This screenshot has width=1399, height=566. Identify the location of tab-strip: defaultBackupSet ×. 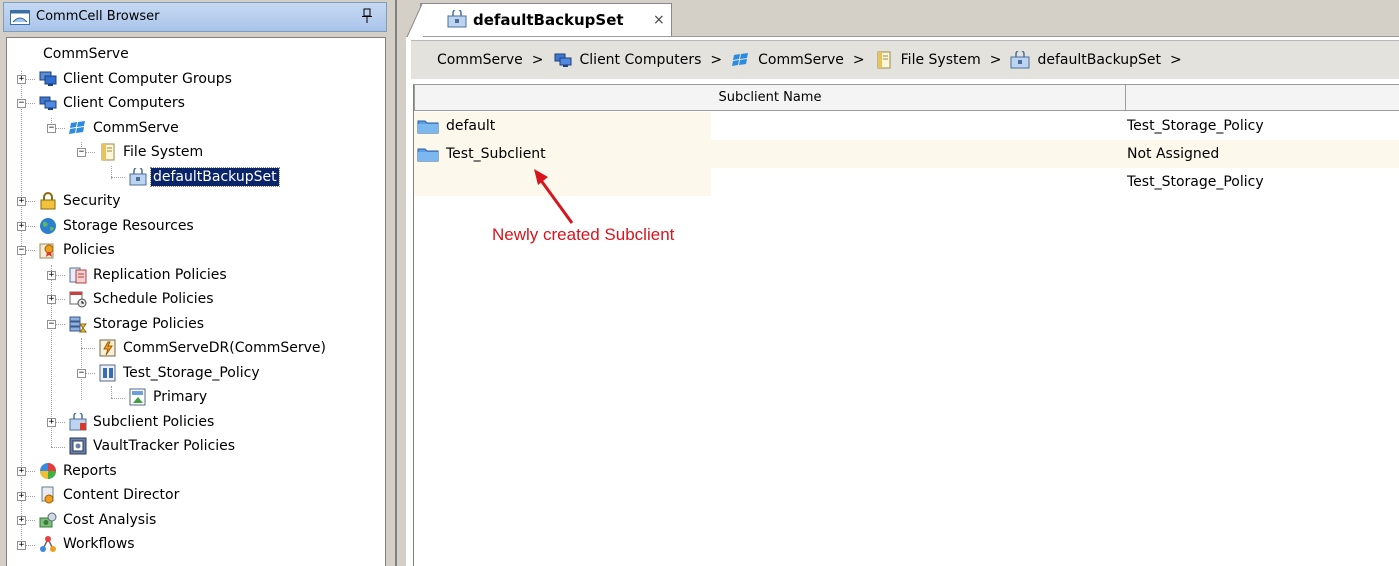
(902, 18).